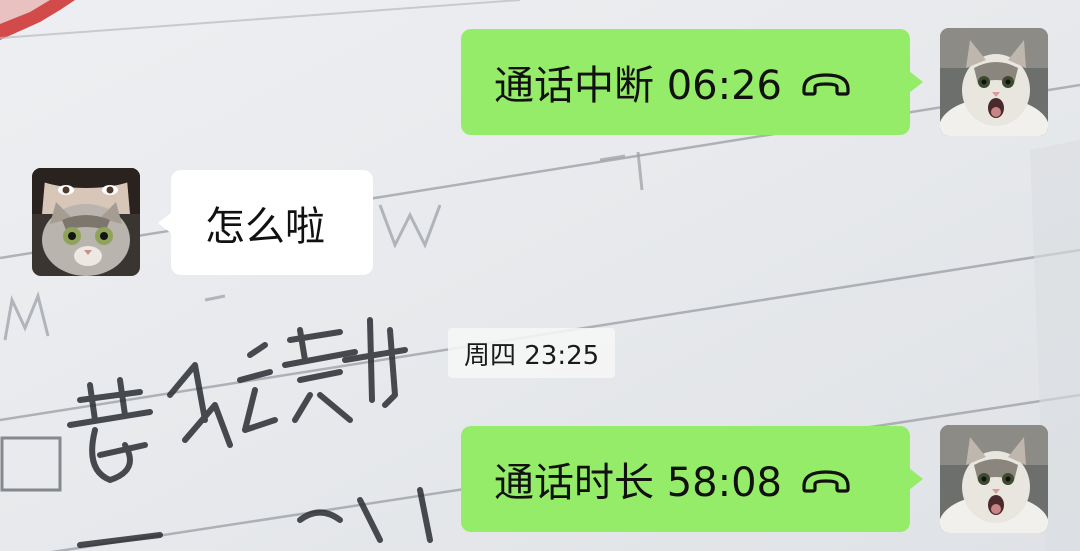  I want to click on message-text: 怎么啦, so click(265, 226).